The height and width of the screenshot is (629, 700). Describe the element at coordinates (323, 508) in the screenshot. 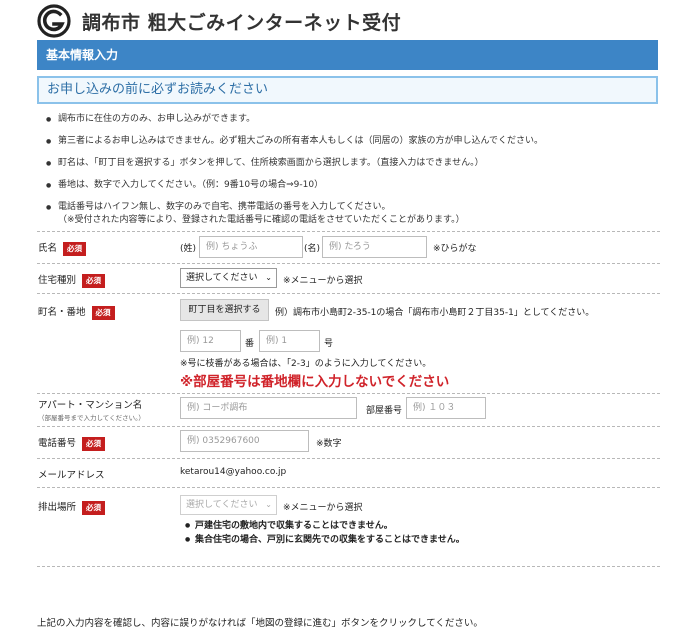

I see `place-hint: ※メニューから選択` at that location.